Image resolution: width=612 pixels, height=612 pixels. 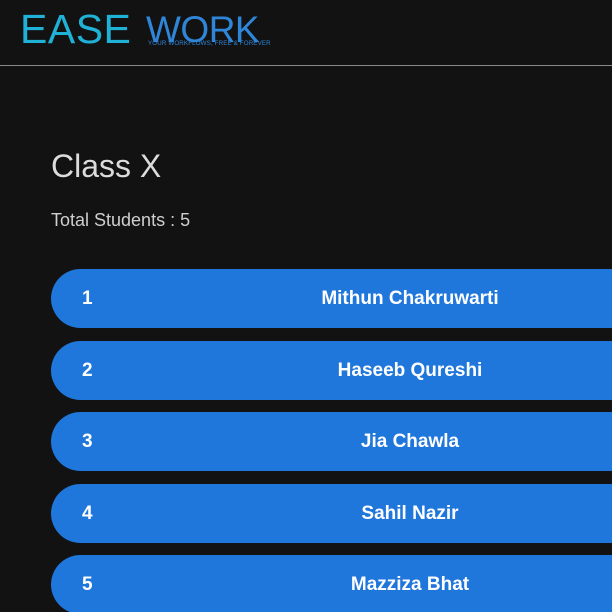 I want to click on logo-tagline: YOUR WORKFLOWS, FREE & FOREVER, so click(x=209, y=43).